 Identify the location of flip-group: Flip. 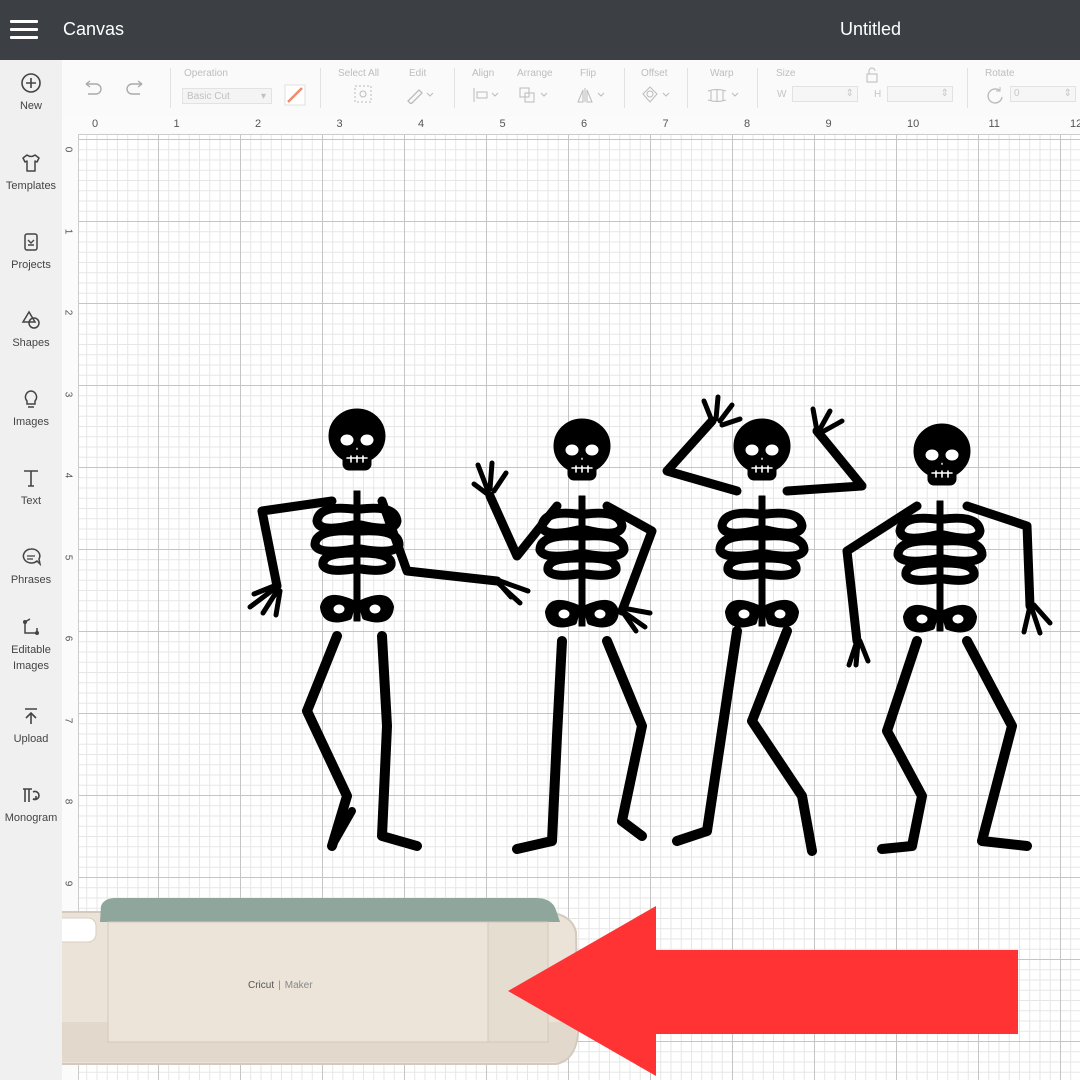
(588, 73).